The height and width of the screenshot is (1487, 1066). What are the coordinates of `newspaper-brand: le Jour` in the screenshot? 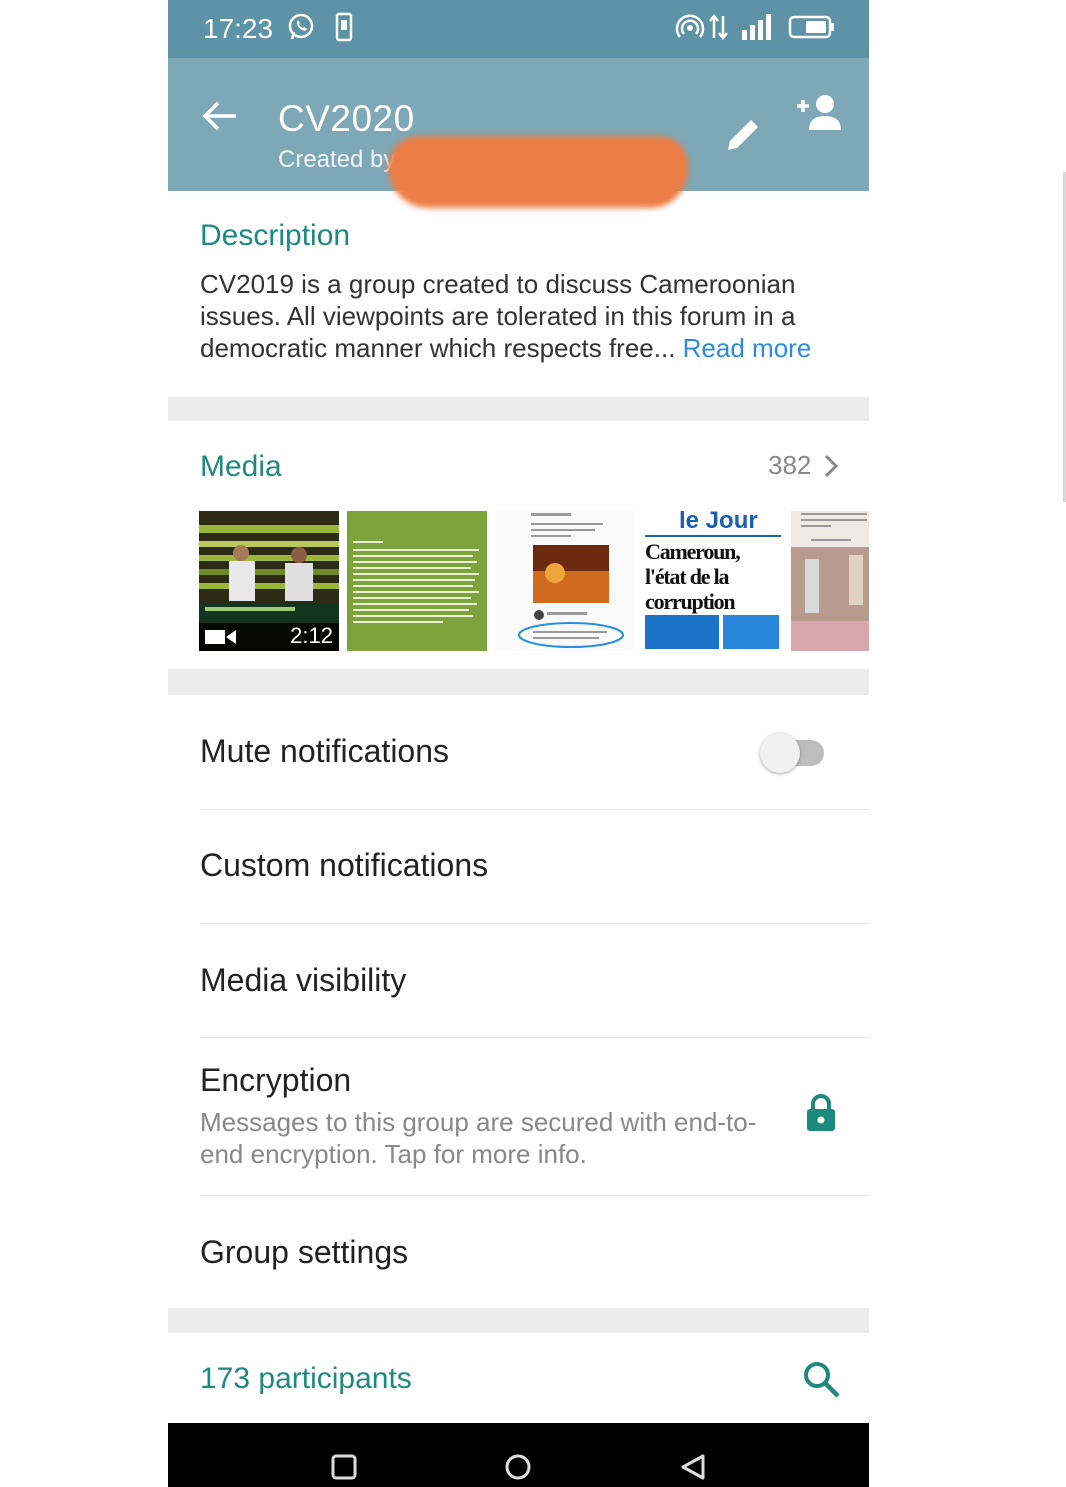 It's located at (718, 522).